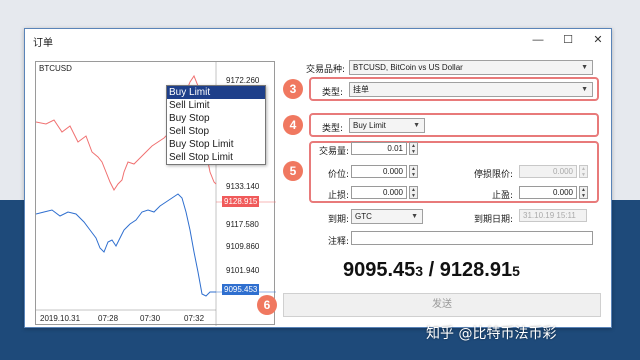 The width and height of the screenshot is (640, 360). What do you see at coordinates (413, 192) in the screenshot?
I see `stop-loss-stepper: ▲ ▼` at bounding box center [413, 192].